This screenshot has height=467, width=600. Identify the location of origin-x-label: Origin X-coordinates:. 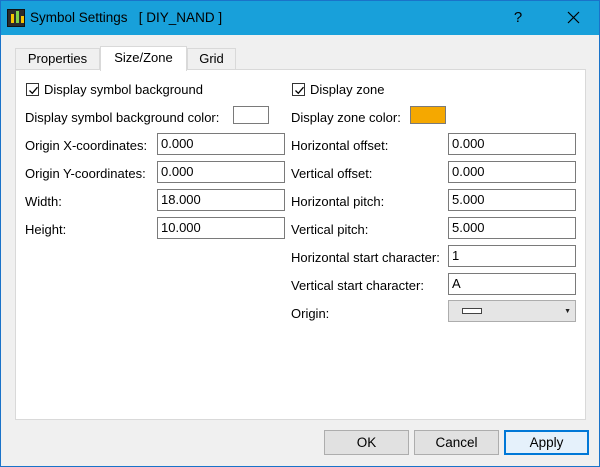
(86, 145).